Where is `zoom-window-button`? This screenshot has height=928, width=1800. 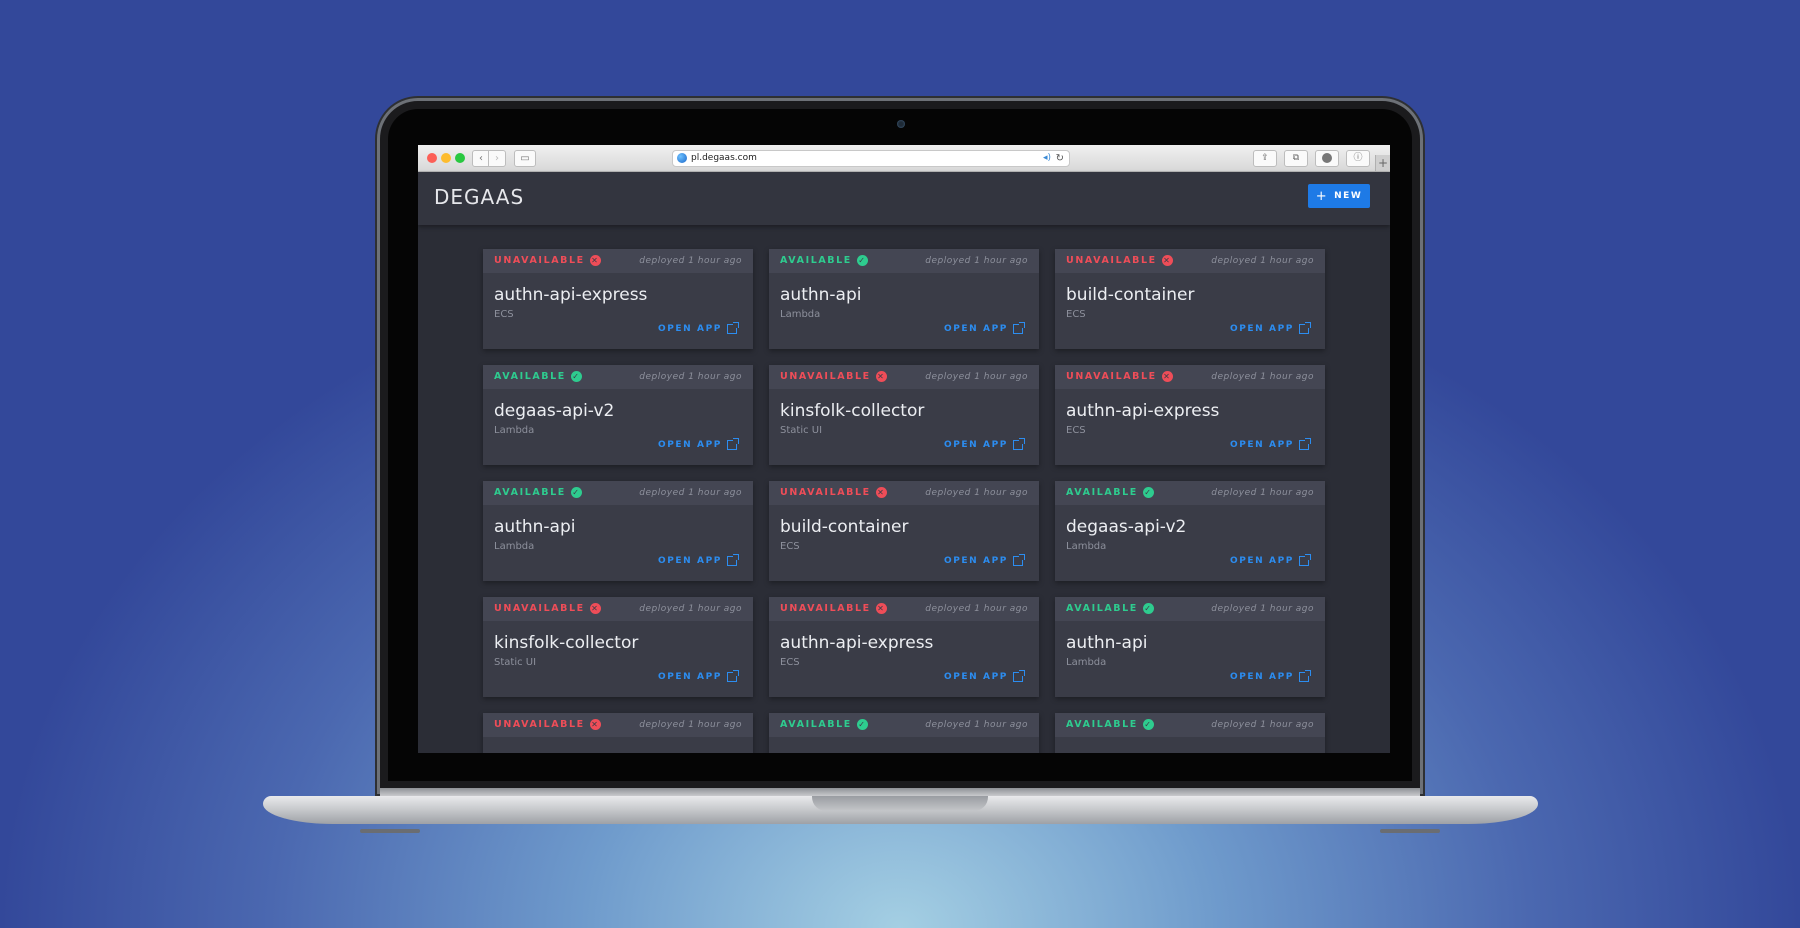 zoom-window-button is located at coordinates (460, 158).